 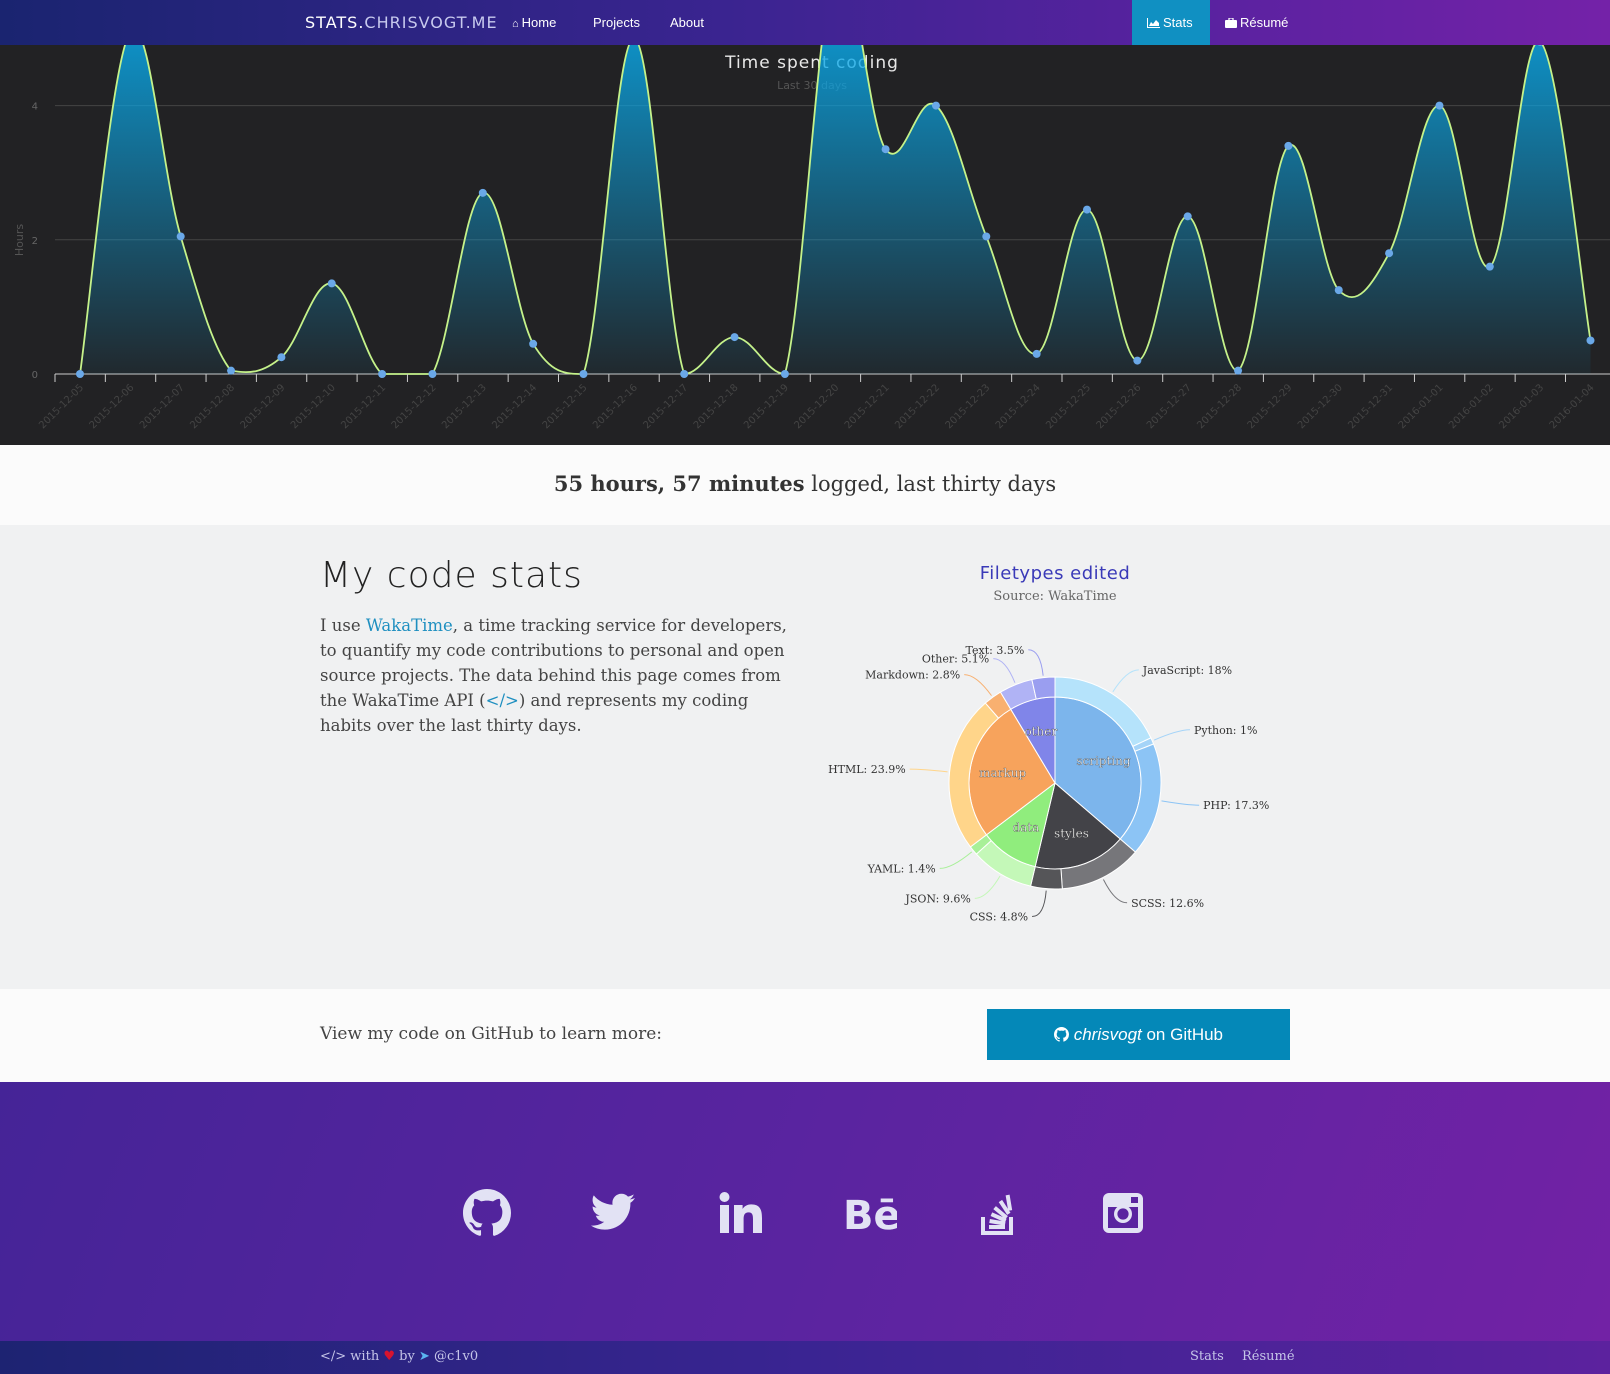 I want to click on x-tick-label: 2015-12-21, so click(x=867, y=406).